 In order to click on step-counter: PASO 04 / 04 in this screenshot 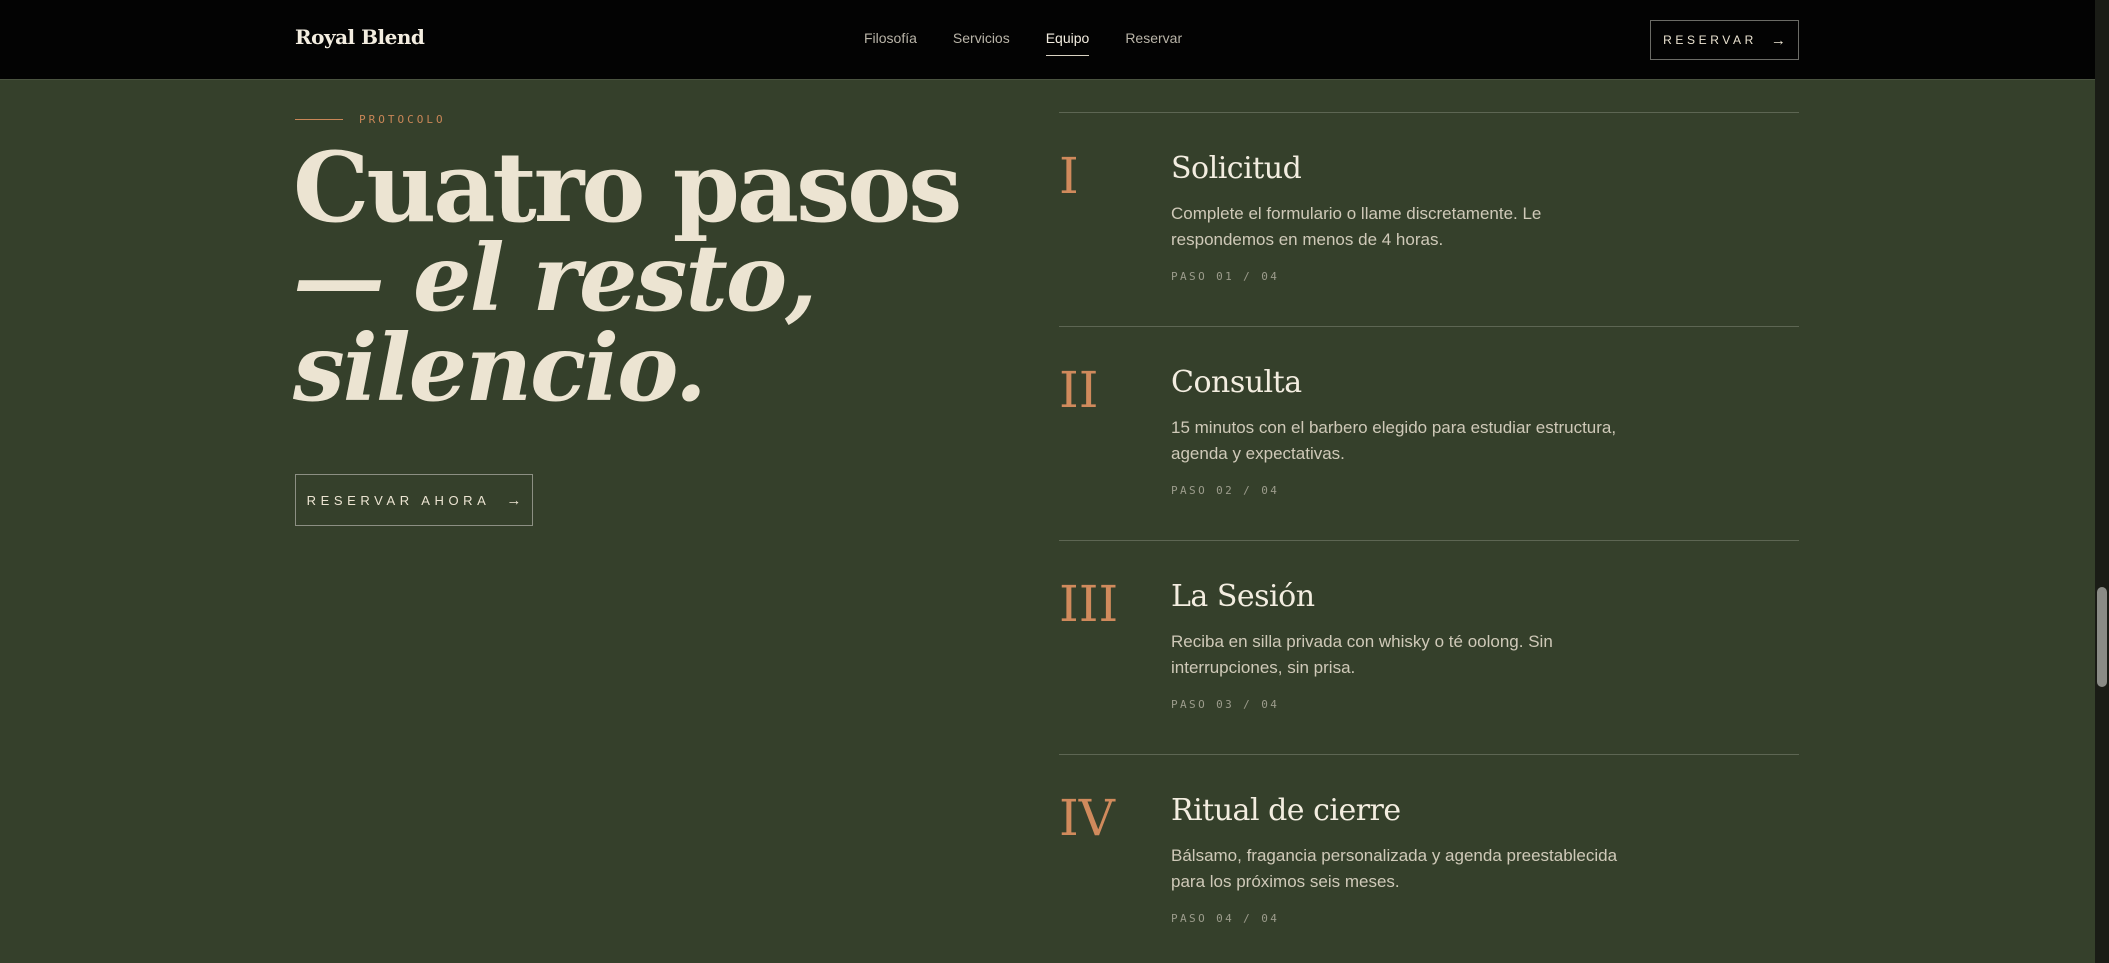, I will do `click(1225, 918)`.